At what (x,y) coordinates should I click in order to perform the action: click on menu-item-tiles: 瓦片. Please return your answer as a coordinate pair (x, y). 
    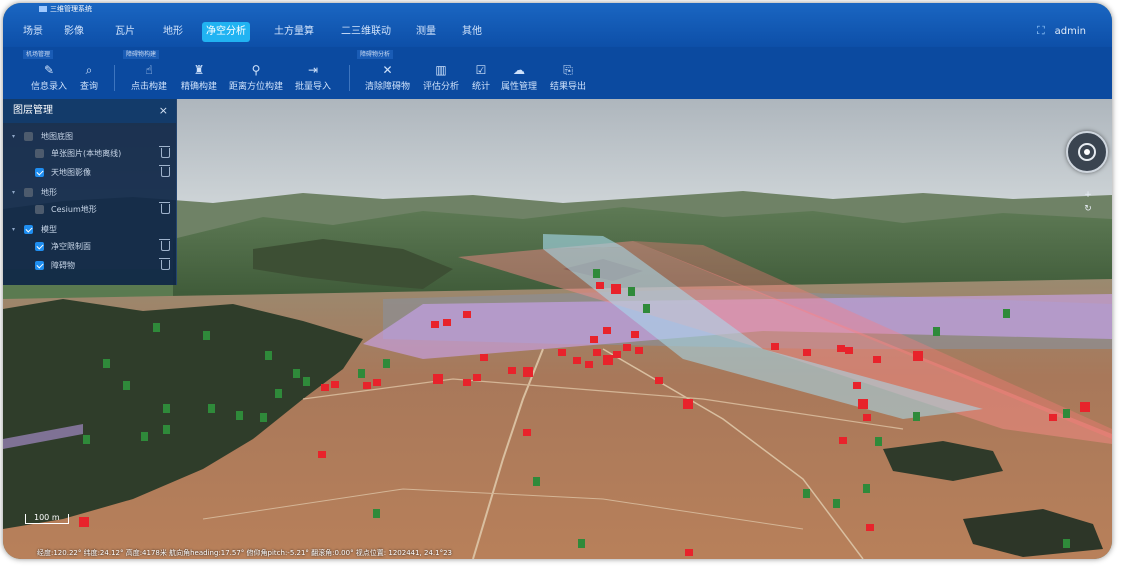
    Looking at the image, I should click on (125, 32).